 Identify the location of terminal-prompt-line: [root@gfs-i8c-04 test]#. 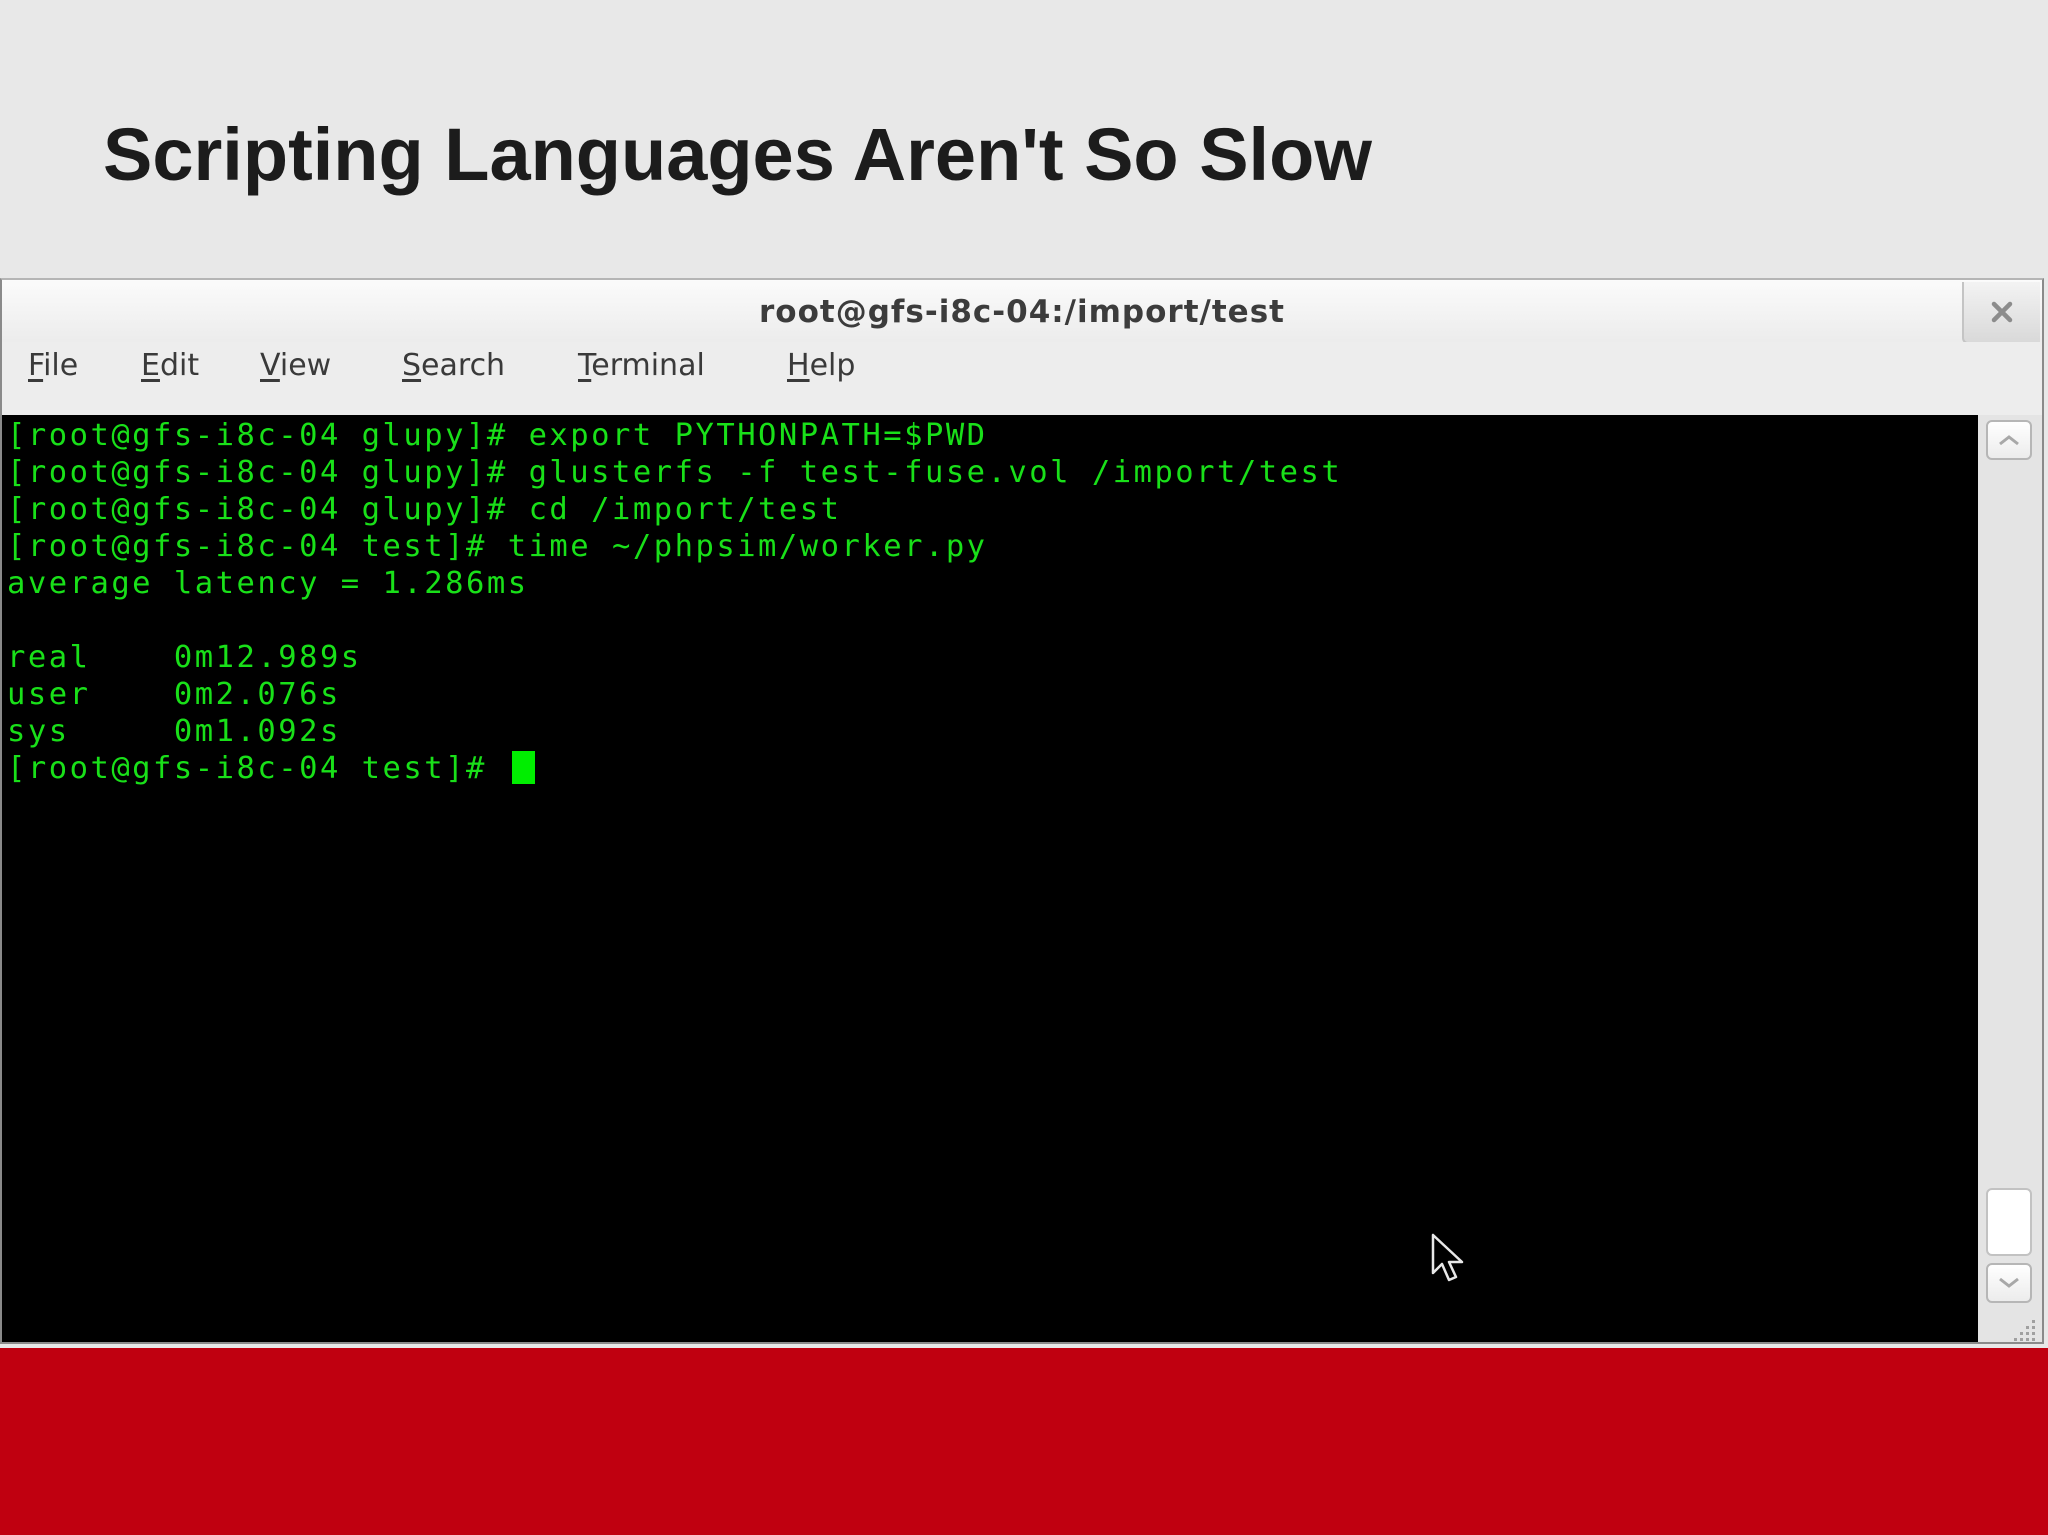
(674, 768).